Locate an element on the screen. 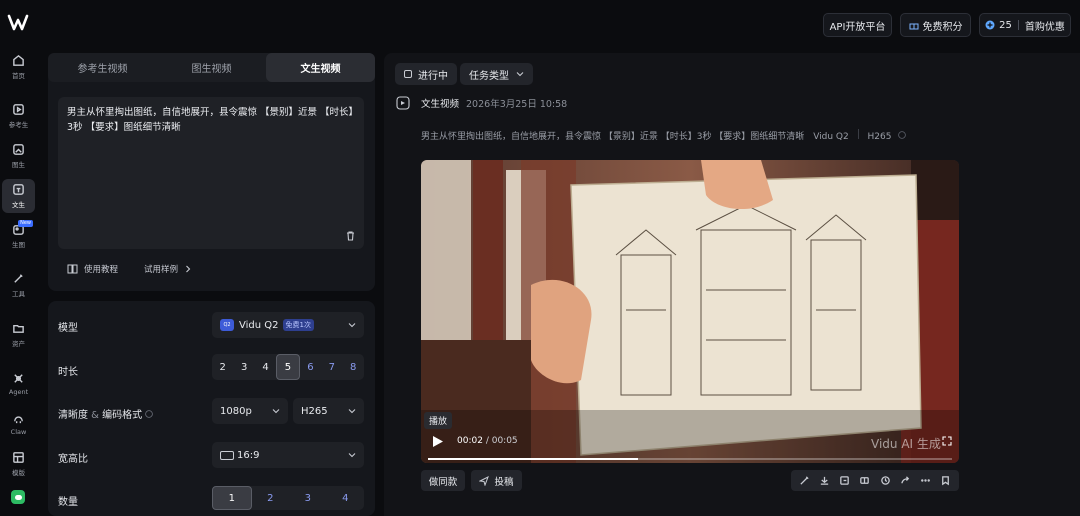 This screenshot has height=516, width=1080. submit-button: 投稿 is located at coordinates (496, 480).